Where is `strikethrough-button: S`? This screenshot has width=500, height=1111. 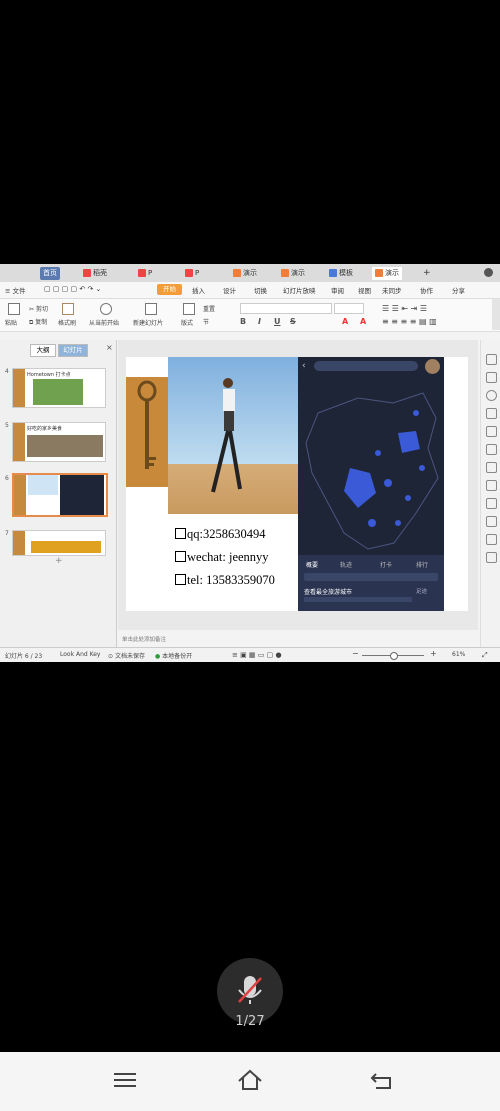 strikethrough-button: S is located at coordinates (293, 321).